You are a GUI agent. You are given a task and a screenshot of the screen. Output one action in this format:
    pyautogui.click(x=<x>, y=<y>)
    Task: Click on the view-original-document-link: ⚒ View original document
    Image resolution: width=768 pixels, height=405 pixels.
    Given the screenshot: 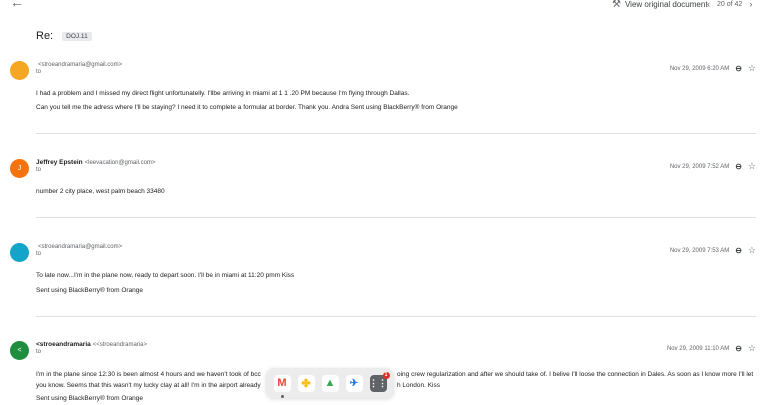 What is the action you would take?
    pyautogui.click(x=660, y=5)
    